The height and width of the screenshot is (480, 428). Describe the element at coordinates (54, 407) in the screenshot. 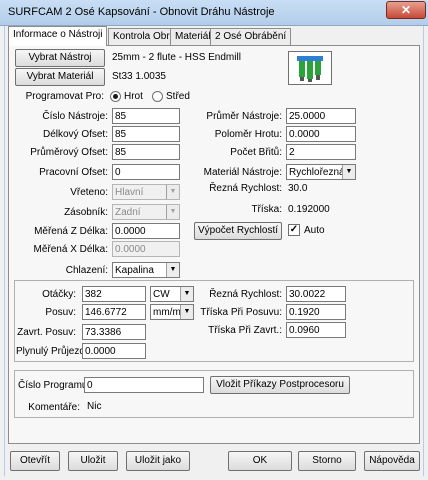

I see `comment-label: Komentáře:` at that location.